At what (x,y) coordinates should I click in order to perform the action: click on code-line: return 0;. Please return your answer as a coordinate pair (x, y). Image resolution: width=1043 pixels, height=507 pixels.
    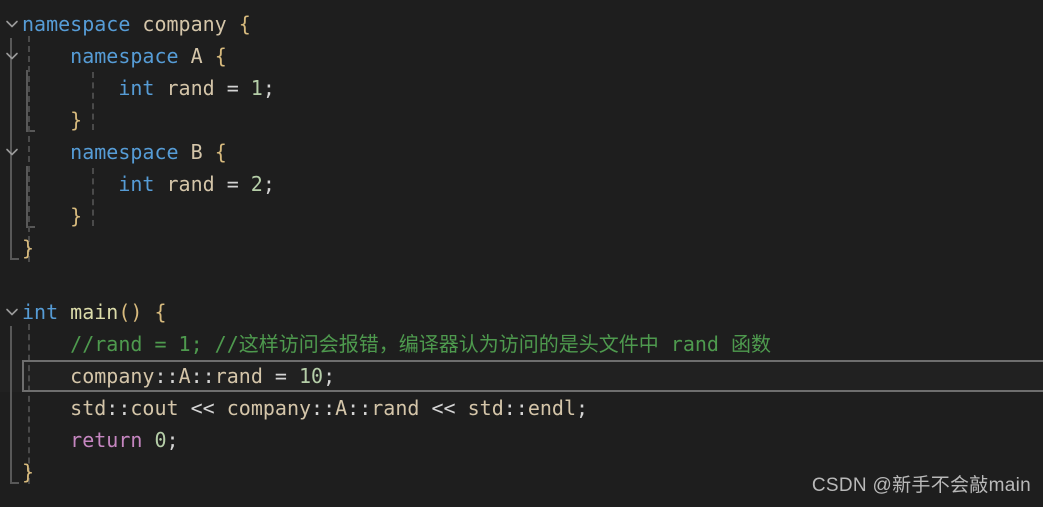
    Looking at the image, I should click on (521, 440).